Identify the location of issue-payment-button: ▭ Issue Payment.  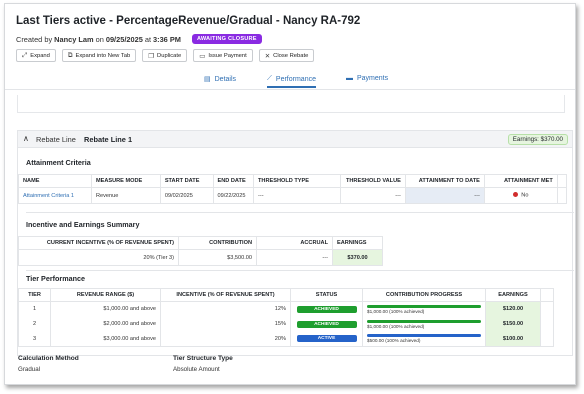
(223, 55).